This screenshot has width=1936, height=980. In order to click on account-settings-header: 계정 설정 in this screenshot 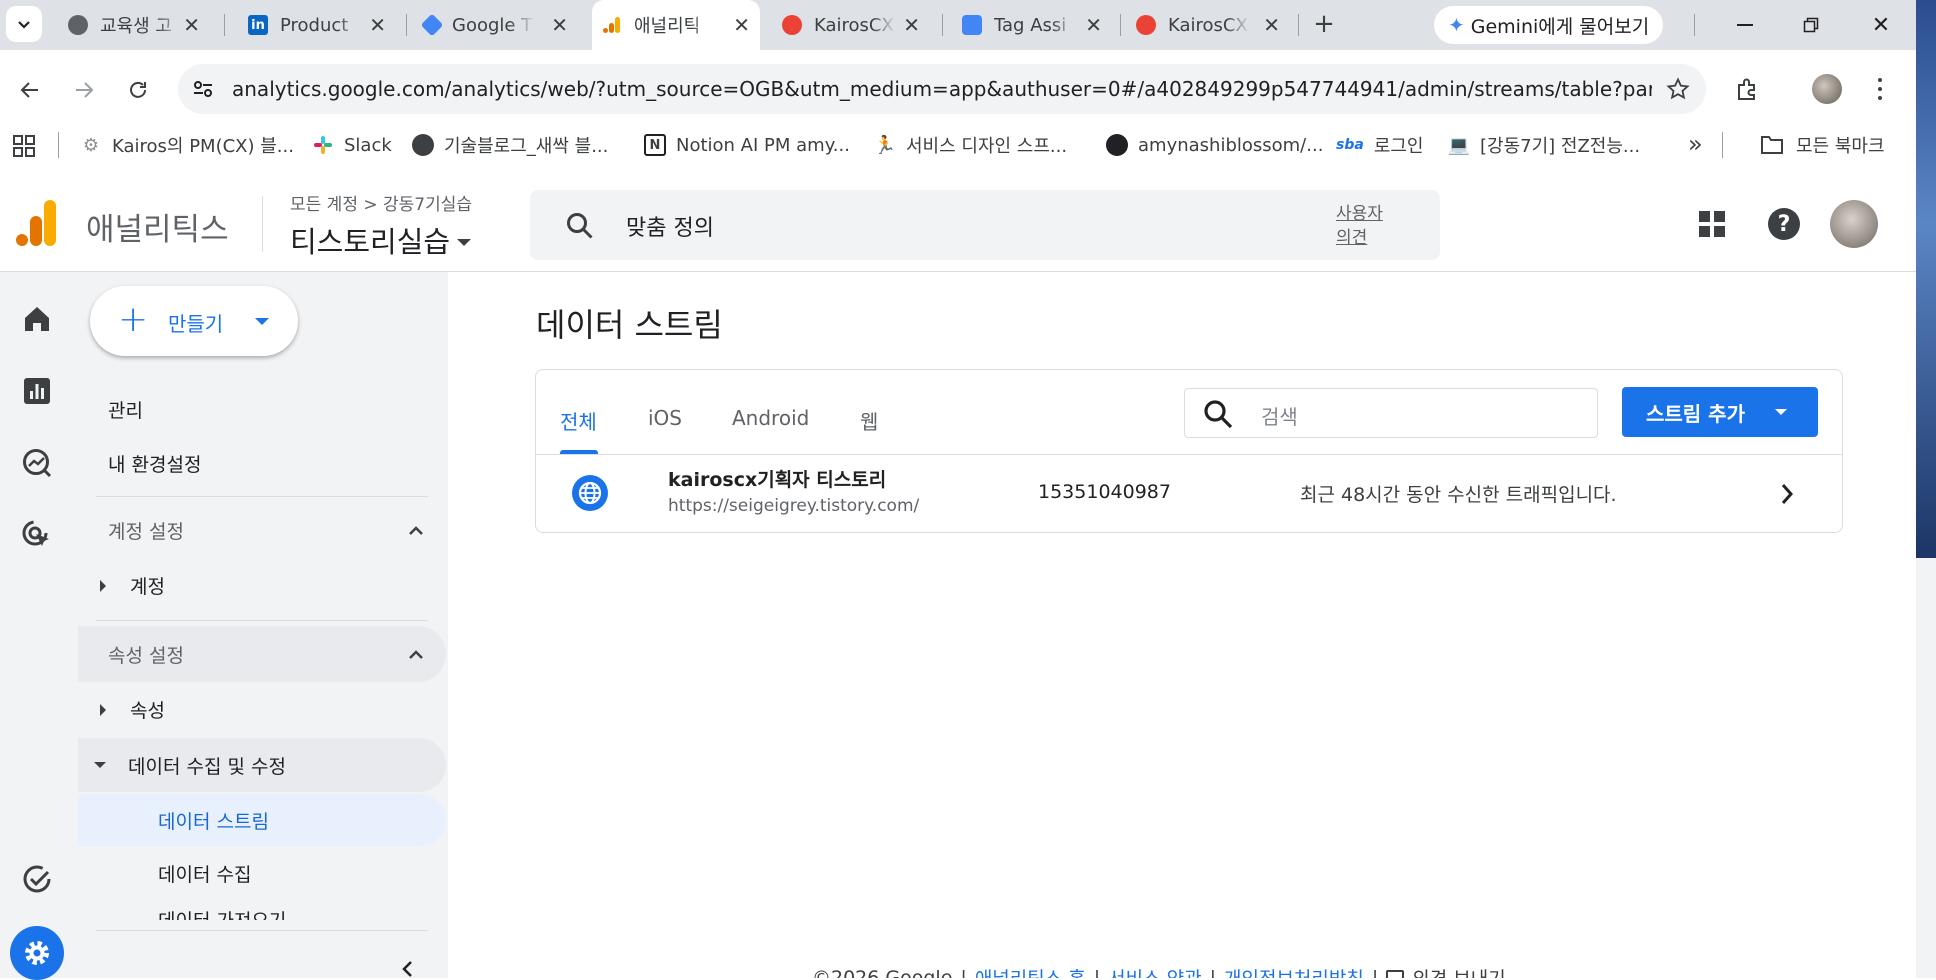, I will do `click(263, 530)`.